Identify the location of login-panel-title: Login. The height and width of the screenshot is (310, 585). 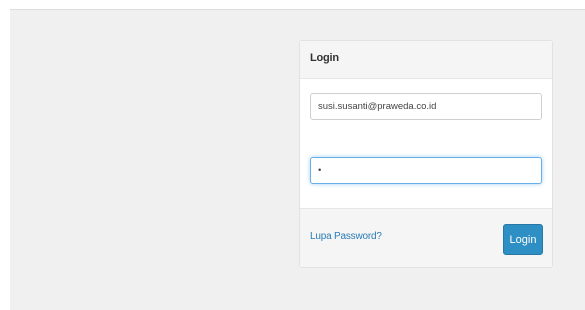
(324, 58).